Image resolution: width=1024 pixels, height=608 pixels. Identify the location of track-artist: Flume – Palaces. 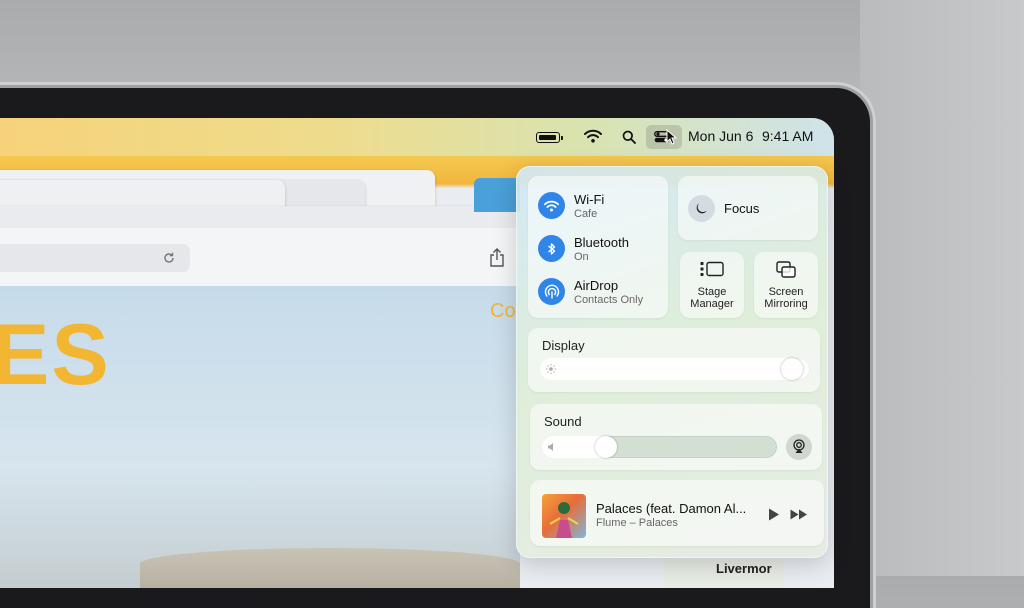
(637, 523).